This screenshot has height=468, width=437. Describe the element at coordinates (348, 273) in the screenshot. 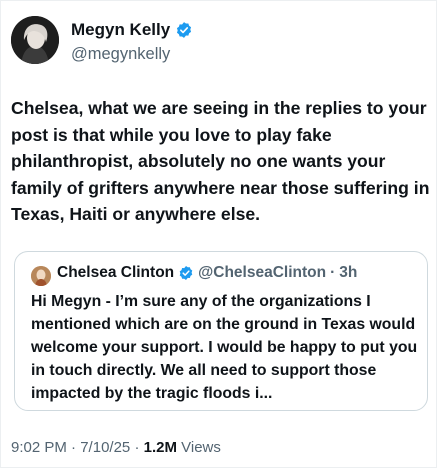

I see `quoted-timestamp: 3h` at that location.